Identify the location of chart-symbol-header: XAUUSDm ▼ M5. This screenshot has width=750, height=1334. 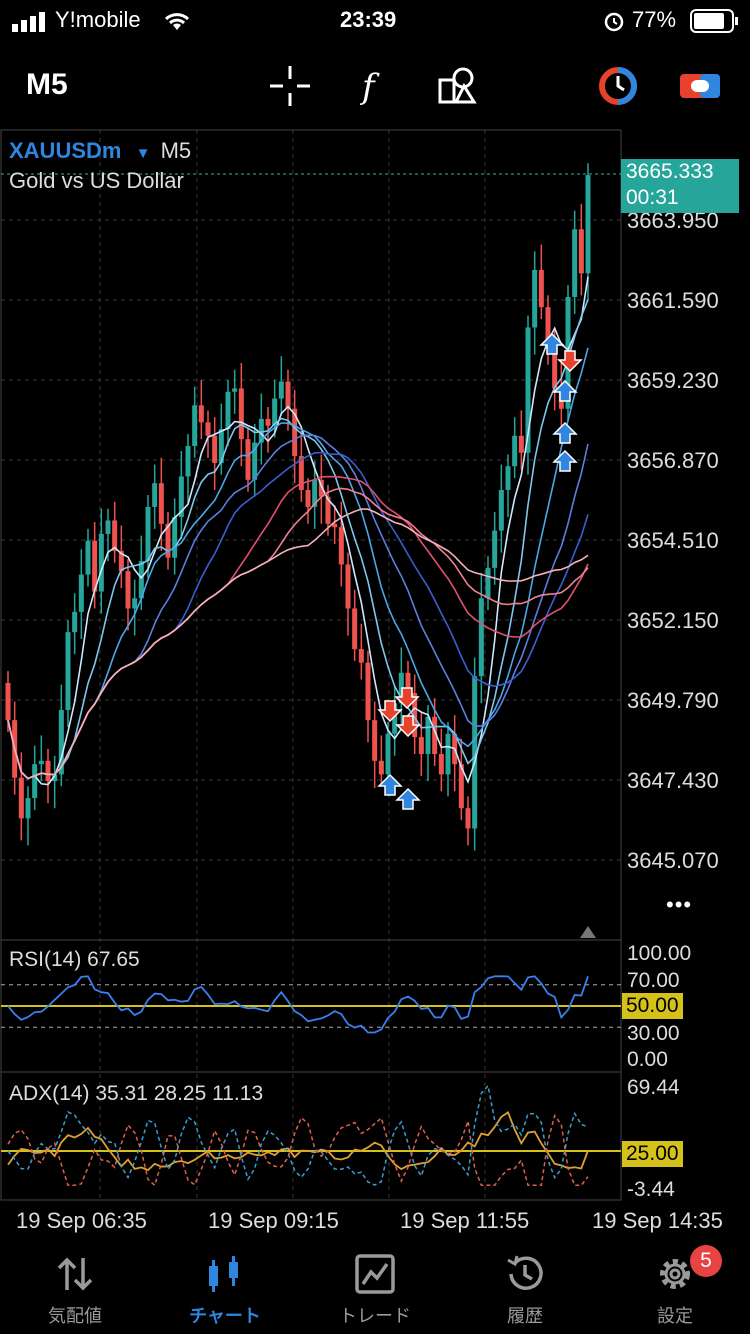
(100, 151).